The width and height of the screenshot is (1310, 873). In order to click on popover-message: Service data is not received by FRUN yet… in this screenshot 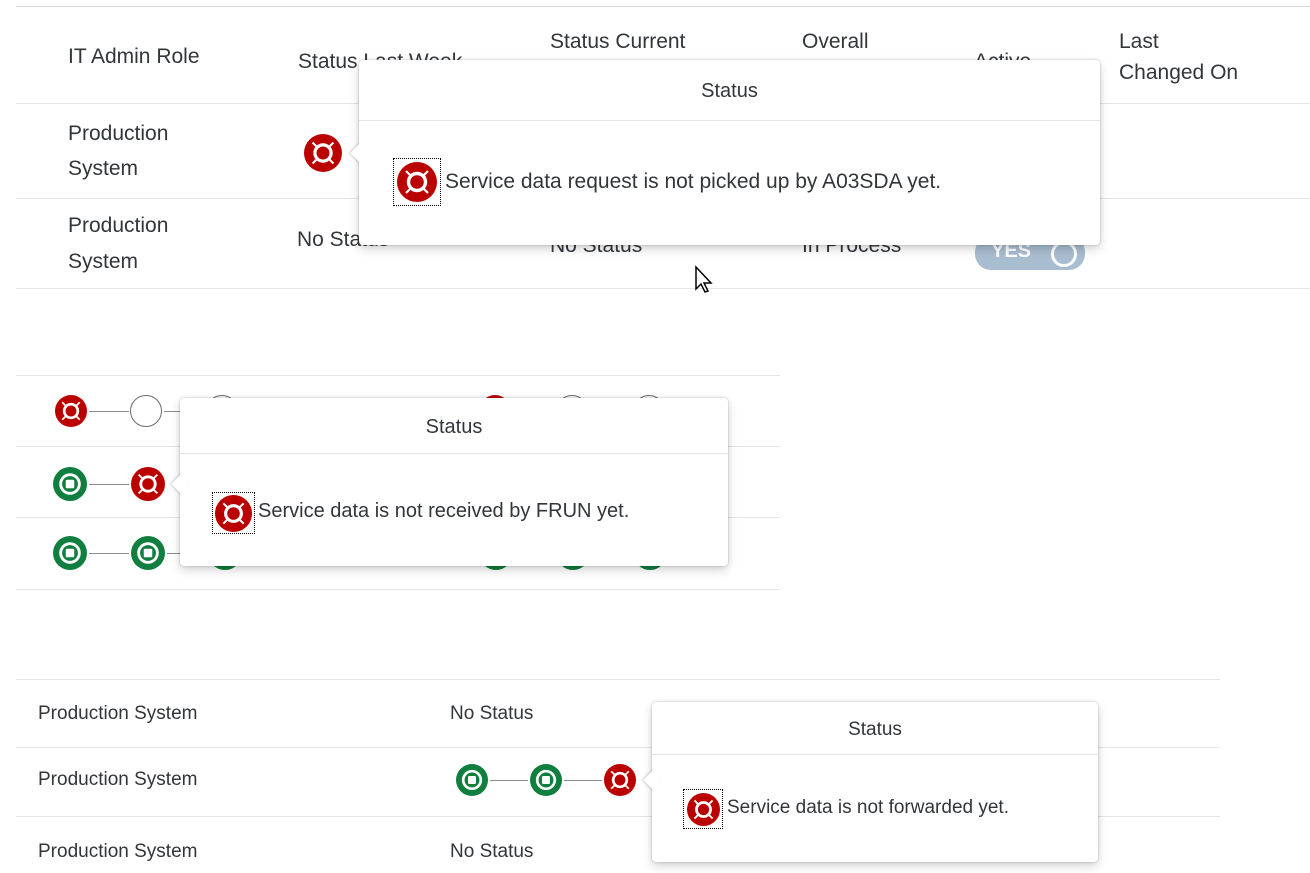, I will do `click(444, 511)`.